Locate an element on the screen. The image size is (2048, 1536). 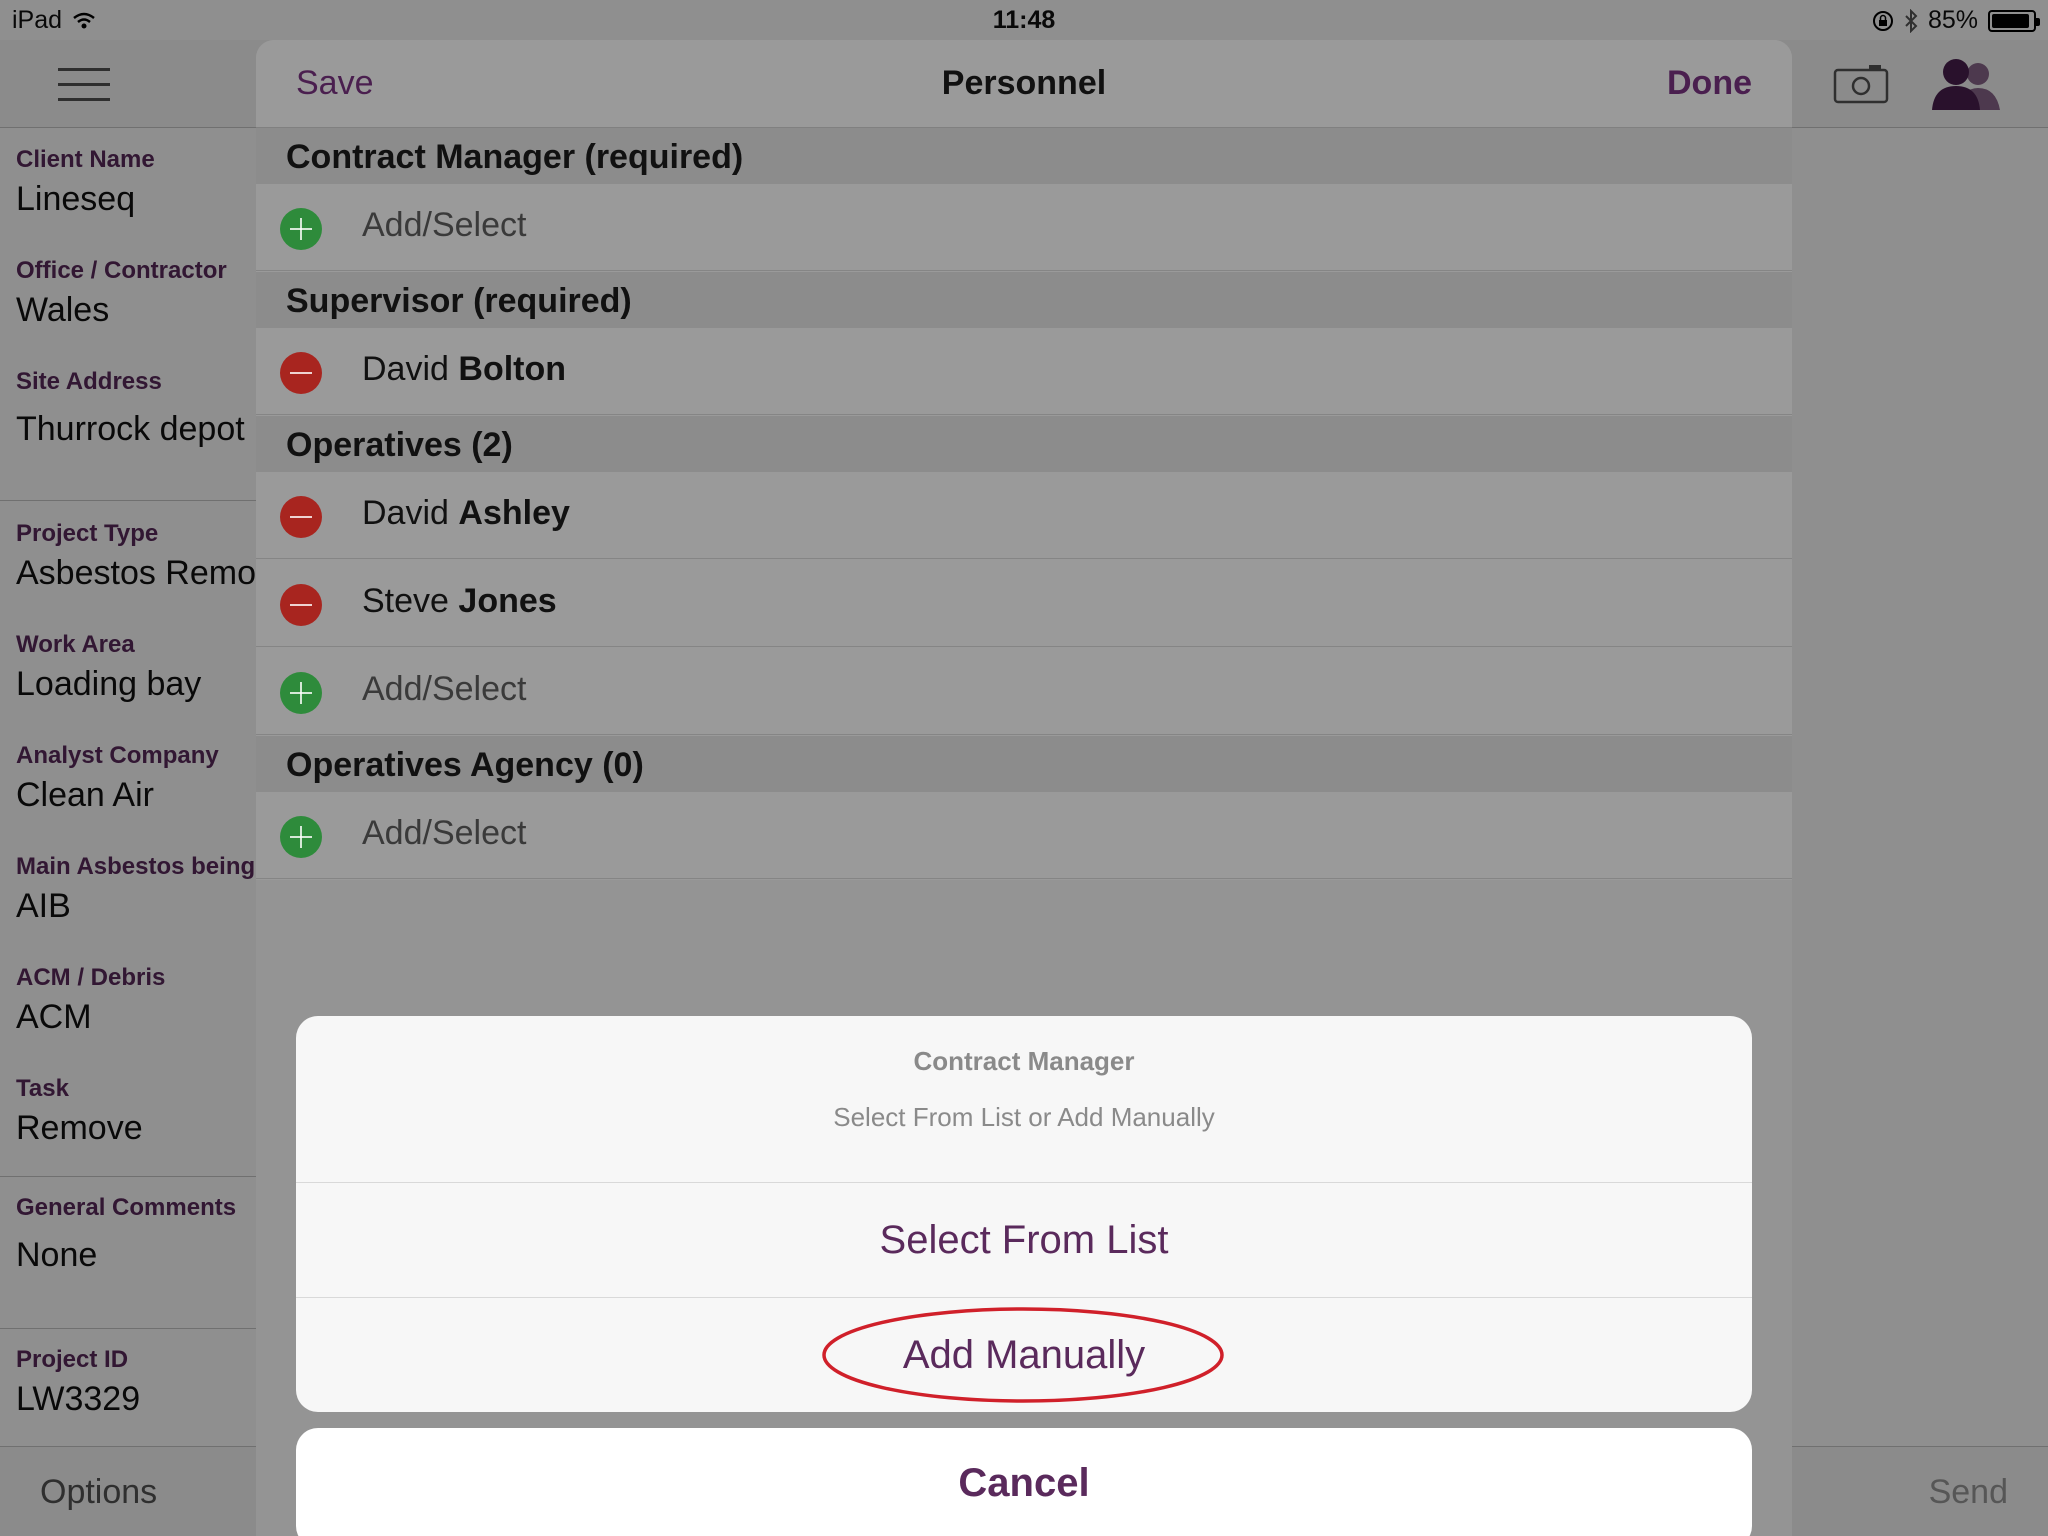
action-sheet-message: Select From List or Add Manually is located at coordinates (1024, 1117).